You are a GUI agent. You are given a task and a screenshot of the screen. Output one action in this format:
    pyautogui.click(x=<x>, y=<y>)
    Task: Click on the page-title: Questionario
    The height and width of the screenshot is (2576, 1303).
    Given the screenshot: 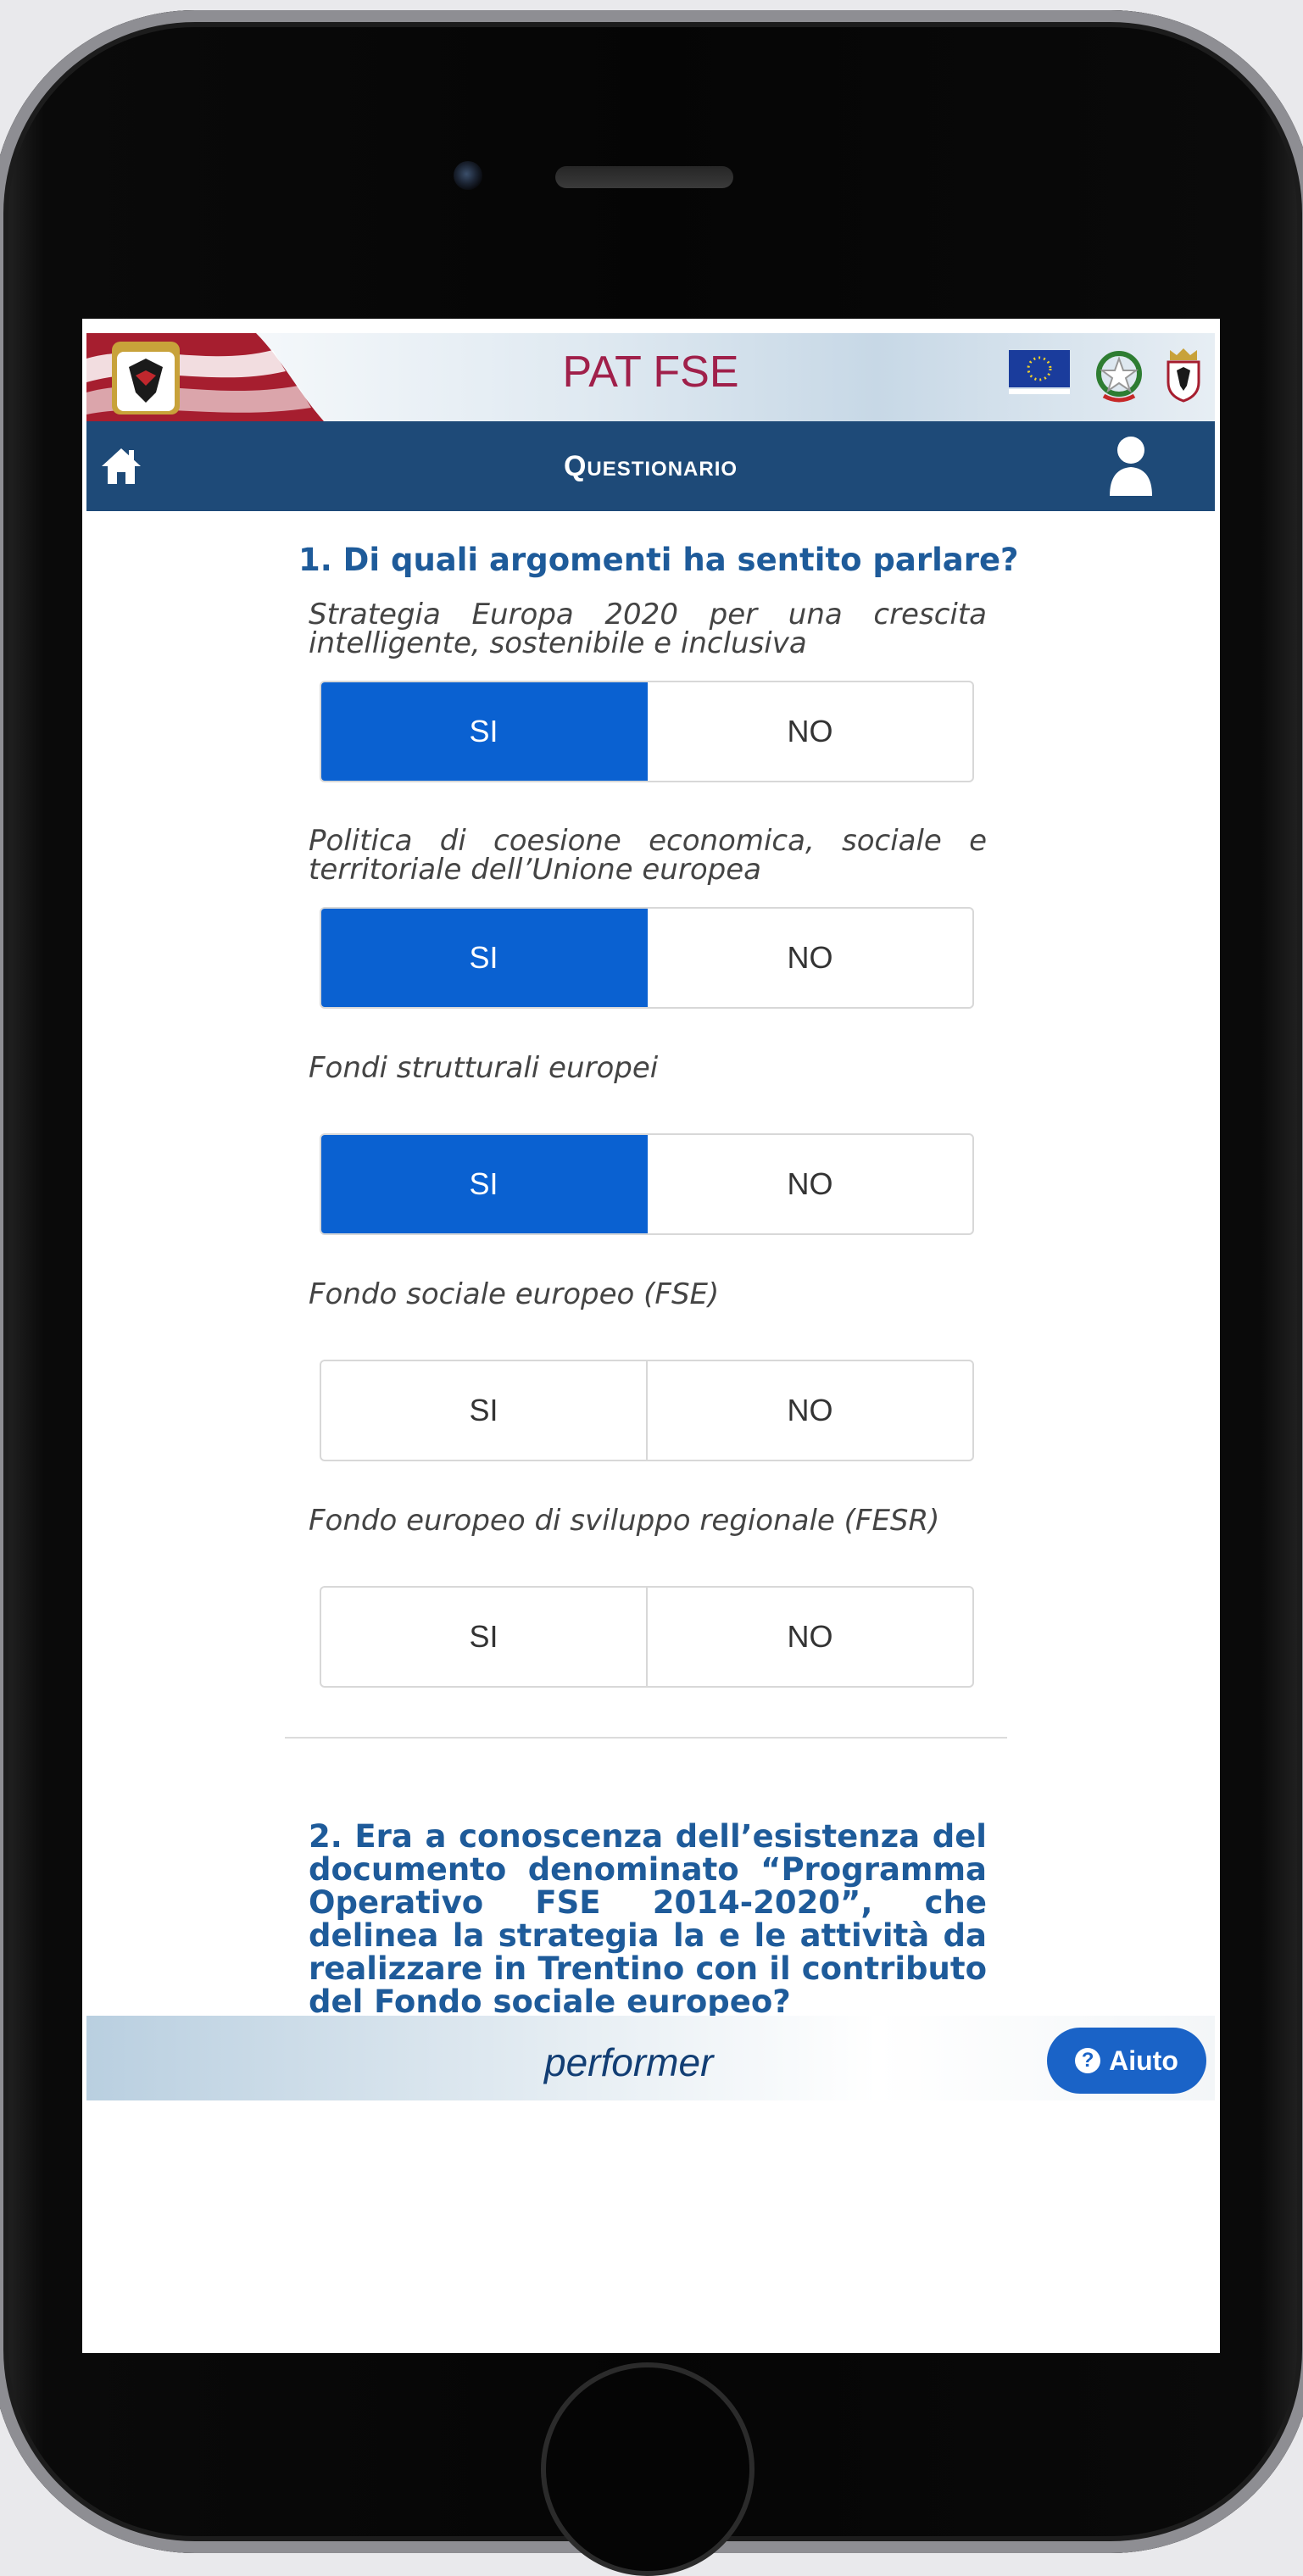 What is the action you would take?
    pyautogui.click(x=650, y=466)
    